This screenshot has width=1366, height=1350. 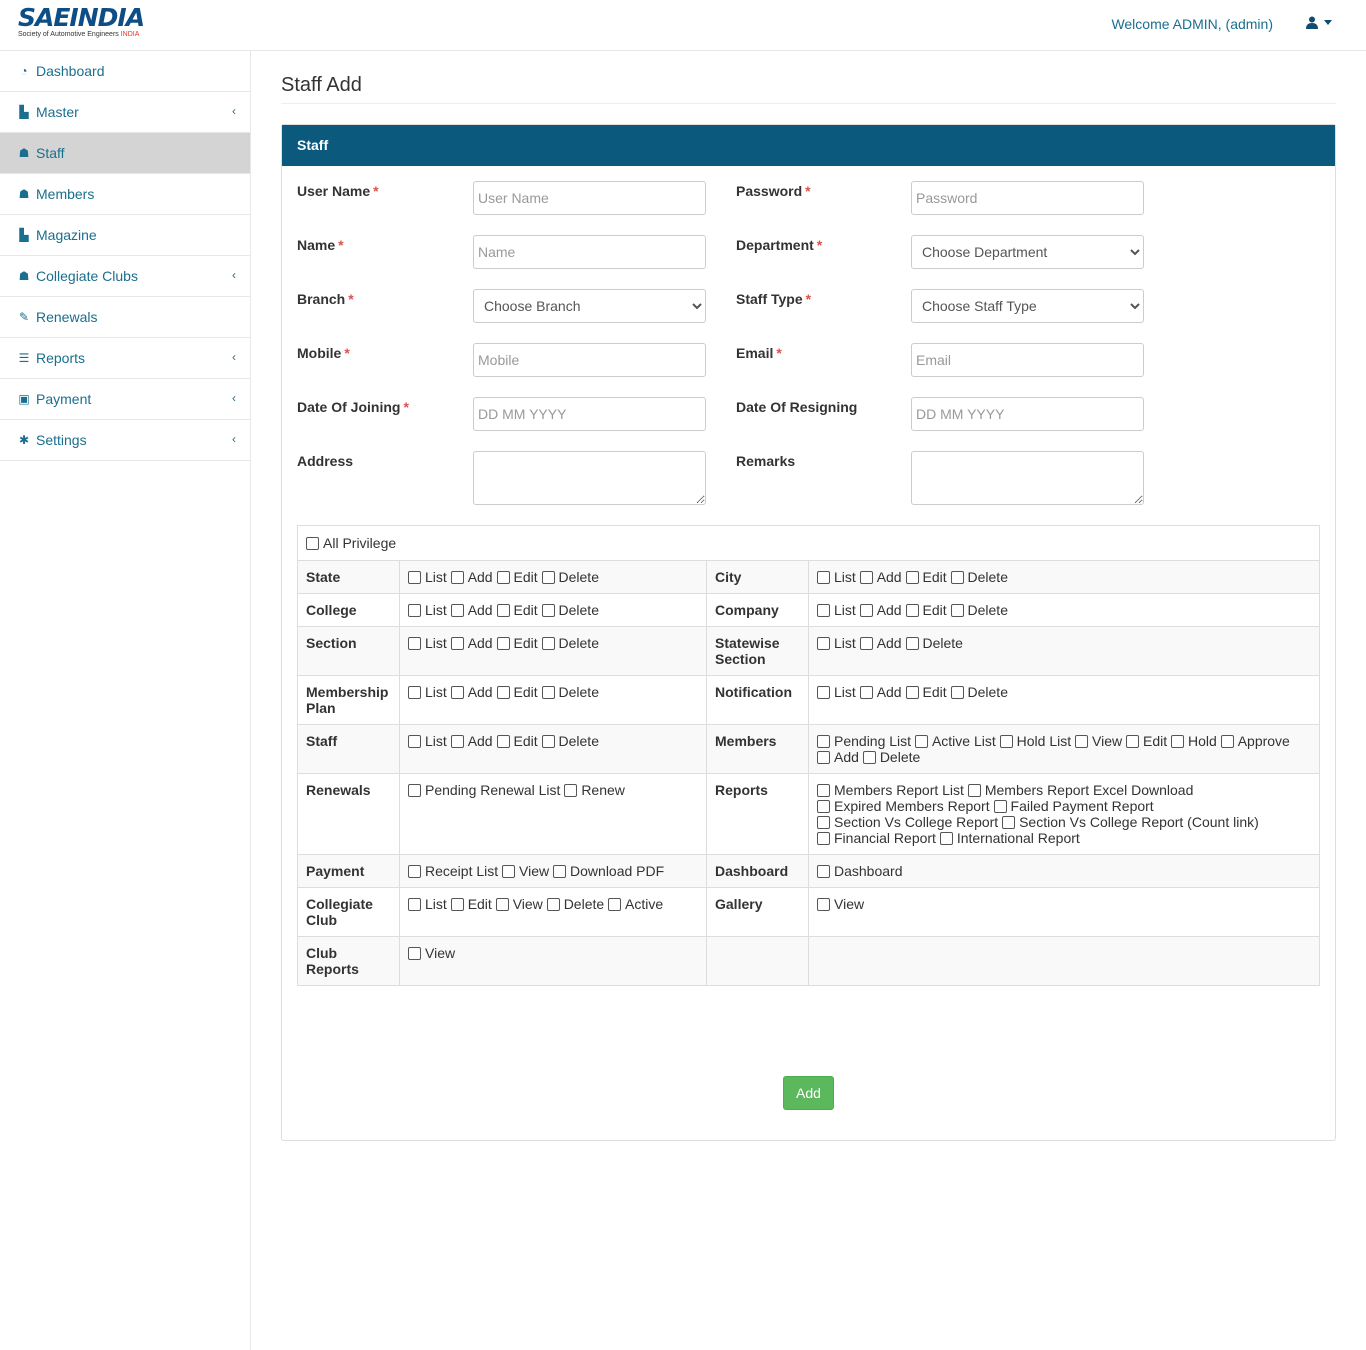 I want to click on date-of-resigning-input, so click(x=1027, y=414).